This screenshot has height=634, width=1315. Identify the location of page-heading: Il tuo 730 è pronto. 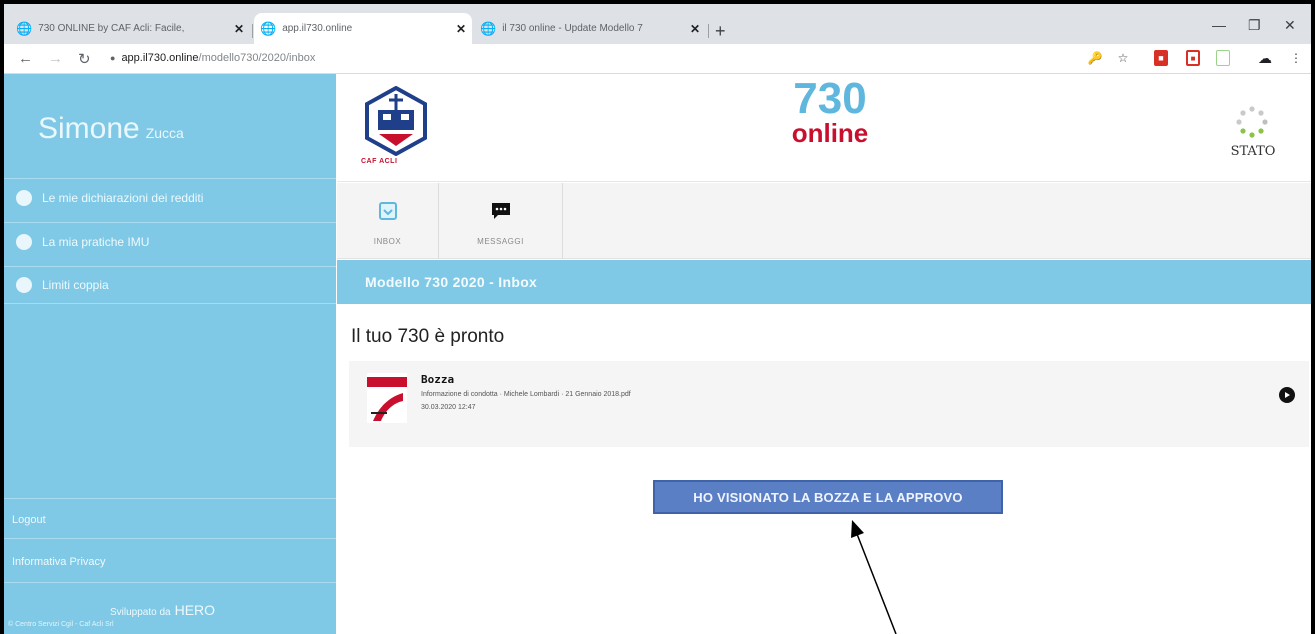
(428, 336).